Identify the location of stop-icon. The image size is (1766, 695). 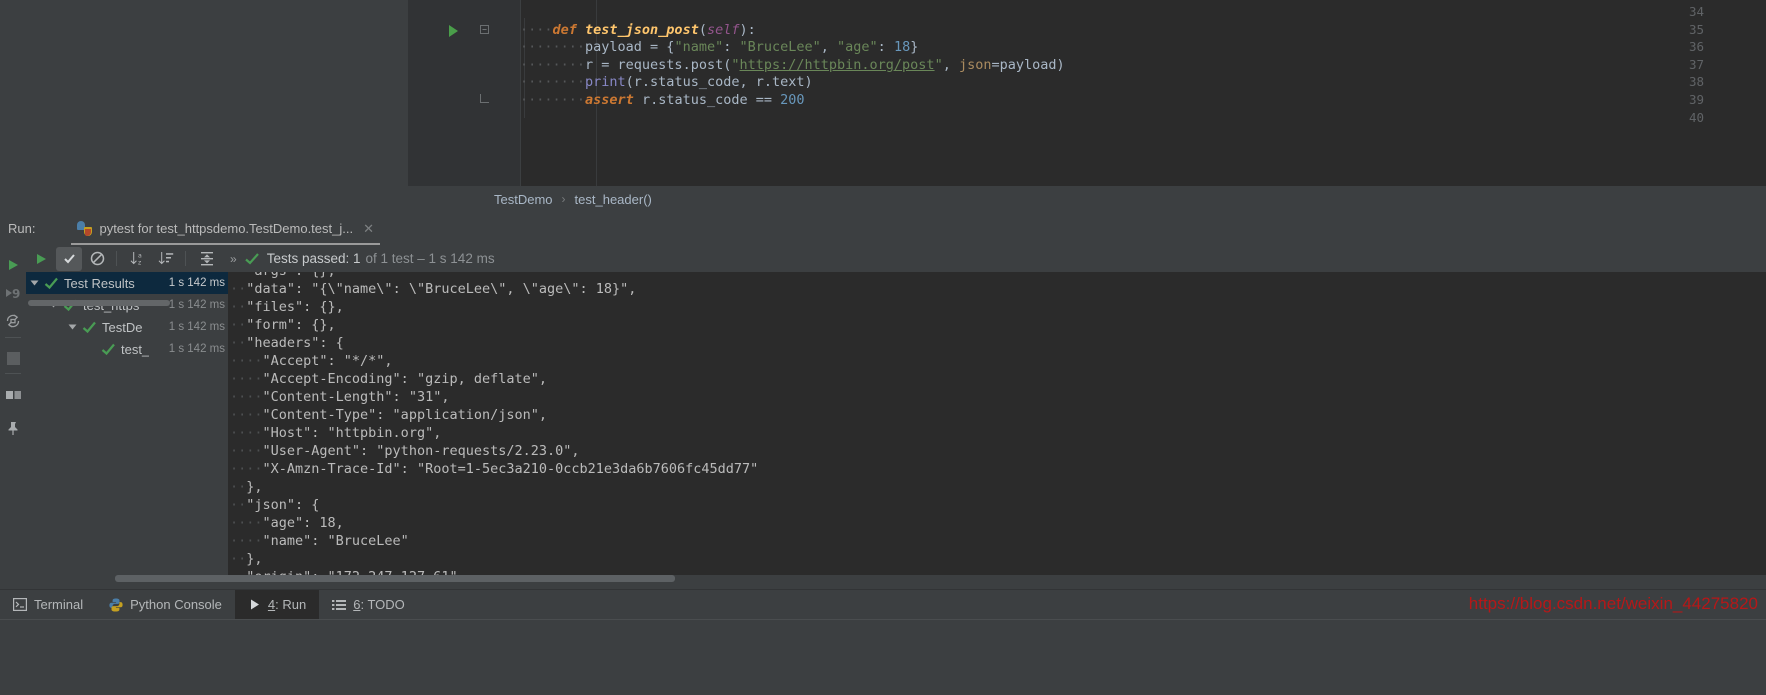
(13, 358).